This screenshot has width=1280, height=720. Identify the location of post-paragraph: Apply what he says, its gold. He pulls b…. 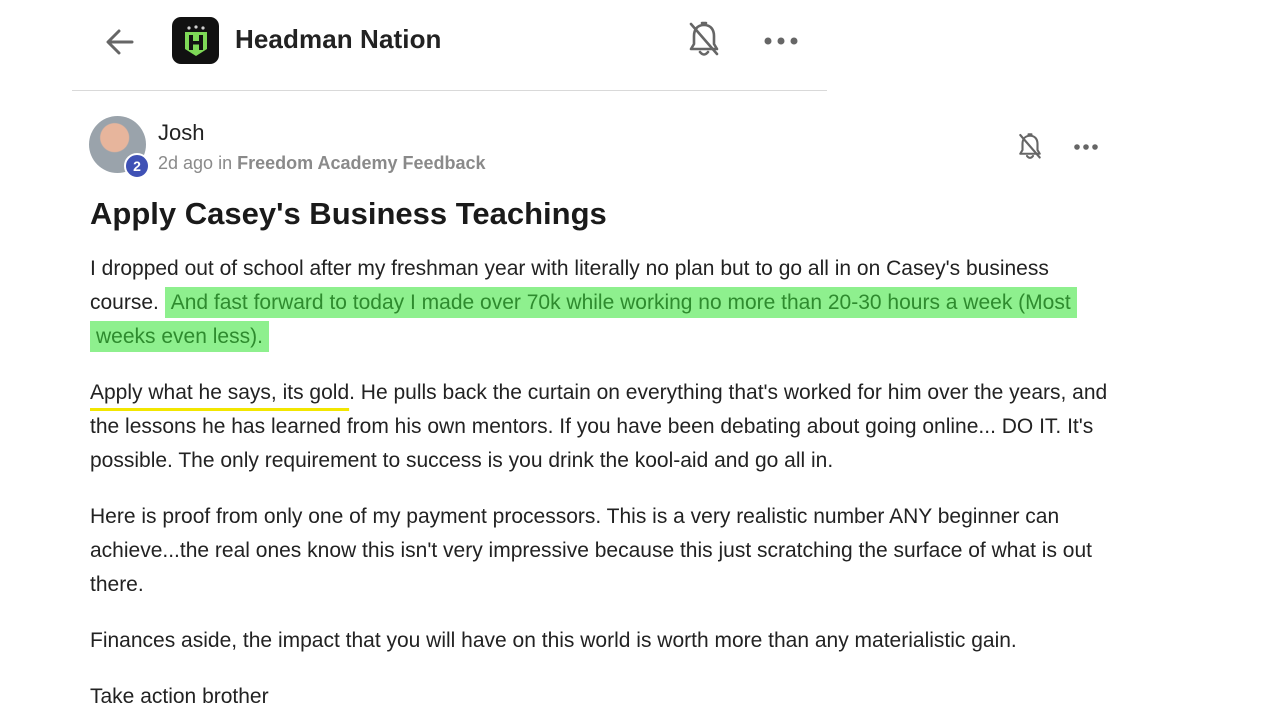
(605, 427).